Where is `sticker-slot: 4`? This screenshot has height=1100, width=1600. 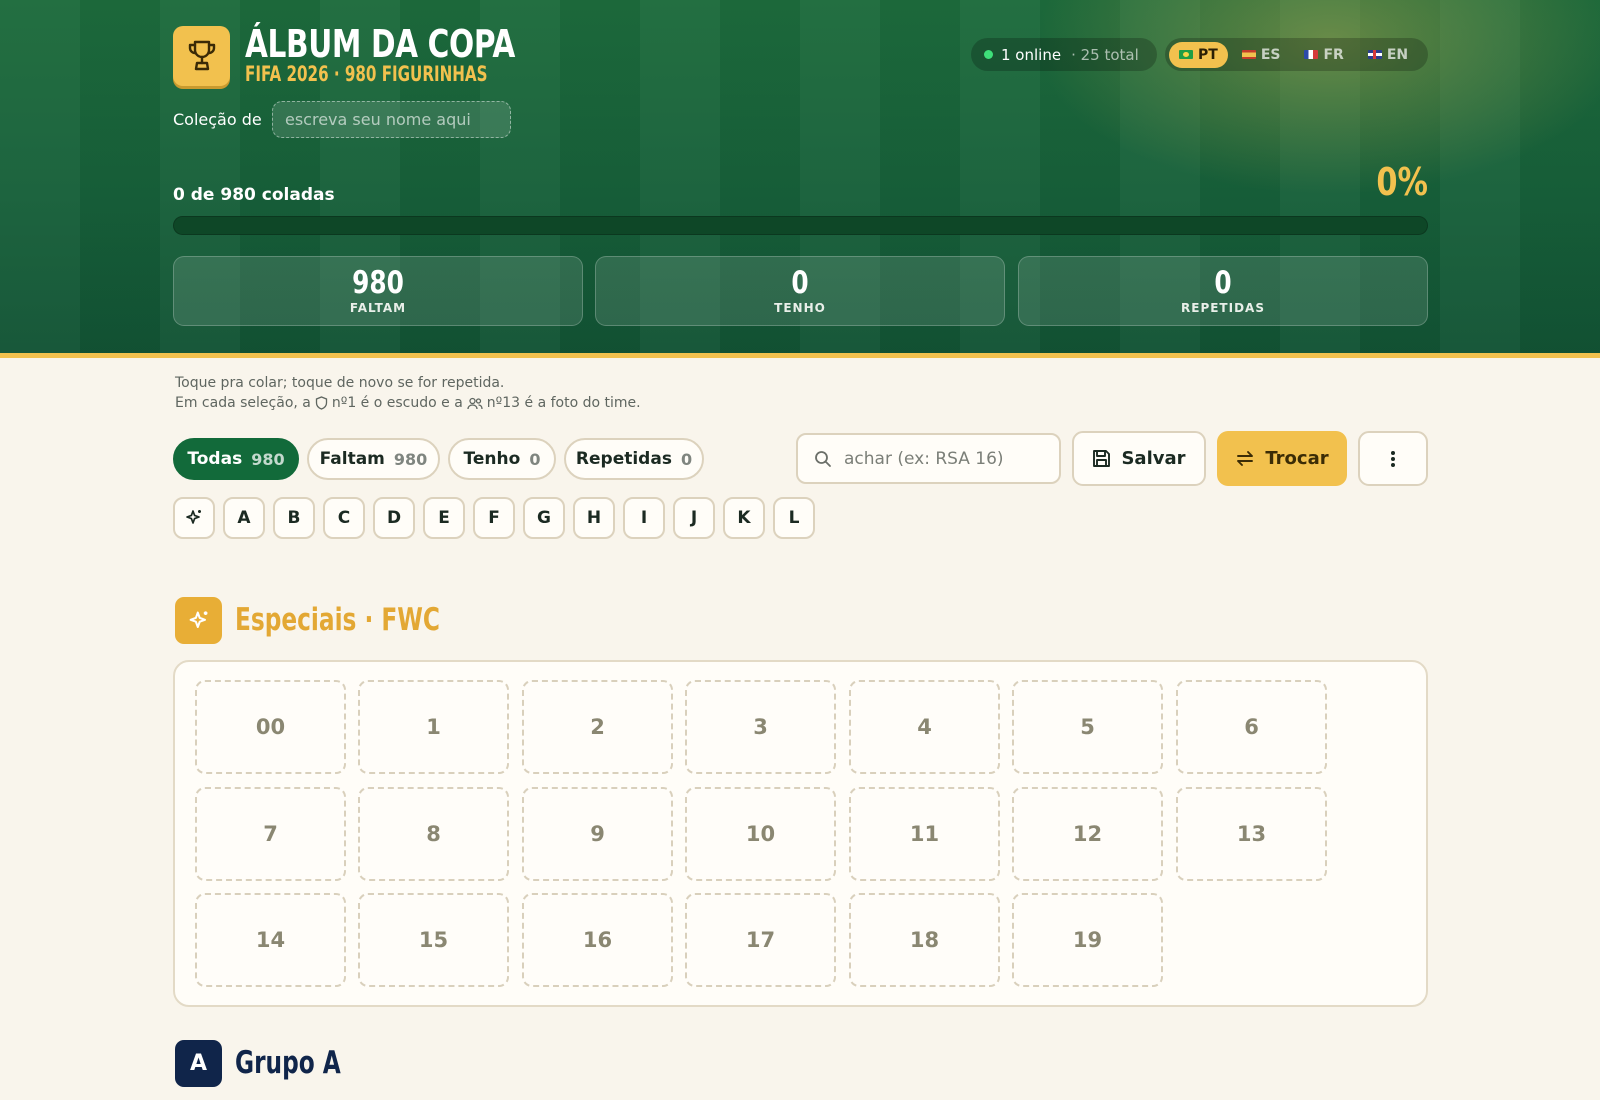 sticker-slot: 4 is located at coordinates (924, 727).